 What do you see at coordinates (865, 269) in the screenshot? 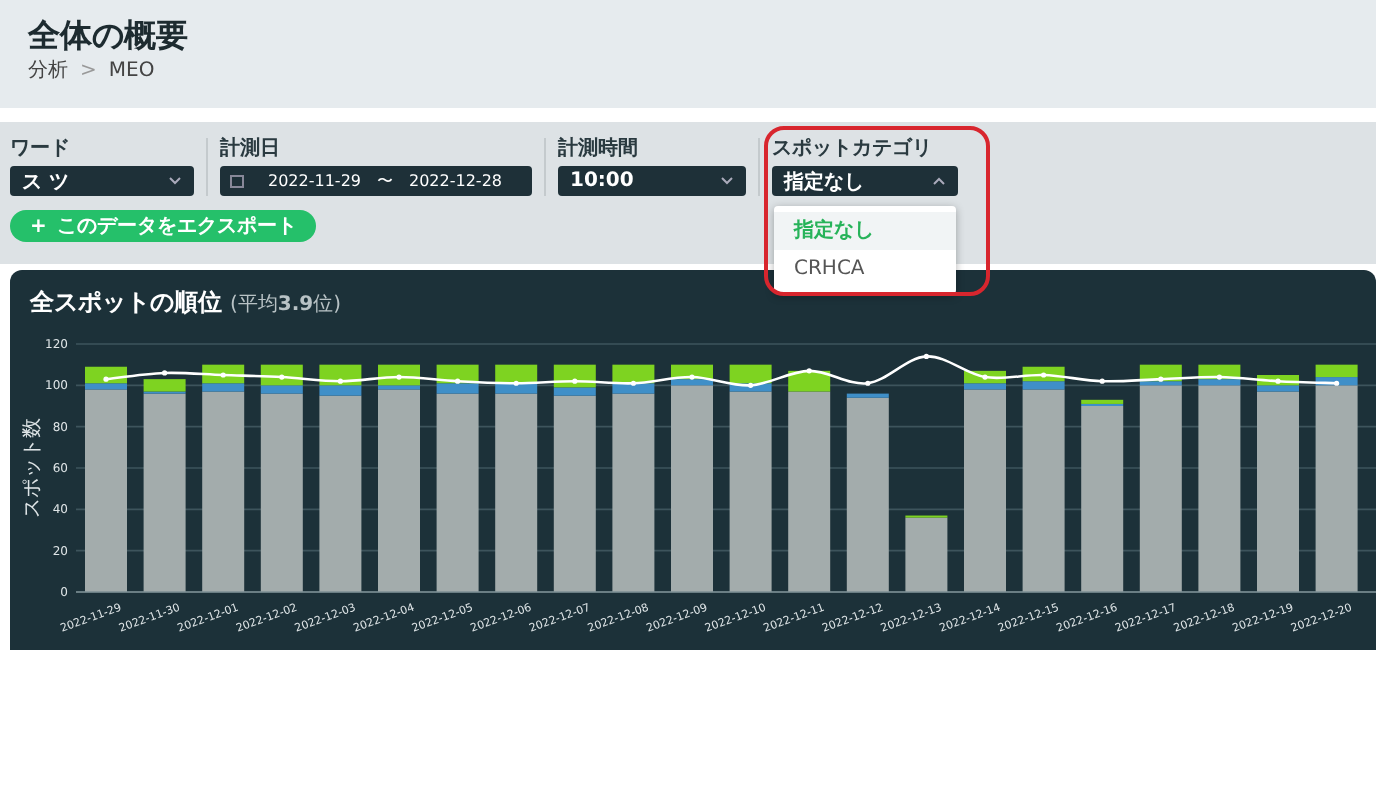
I see `dropdown-option: CRHCA` at bounding box center [865, 269].